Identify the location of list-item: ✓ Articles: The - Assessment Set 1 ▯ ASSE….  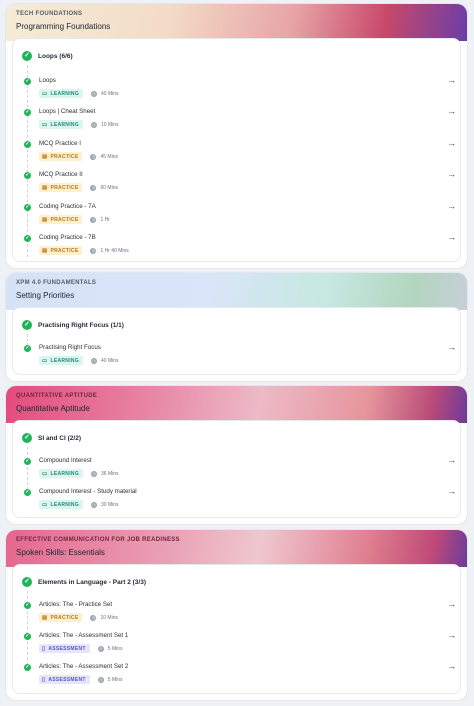
(236, 643).